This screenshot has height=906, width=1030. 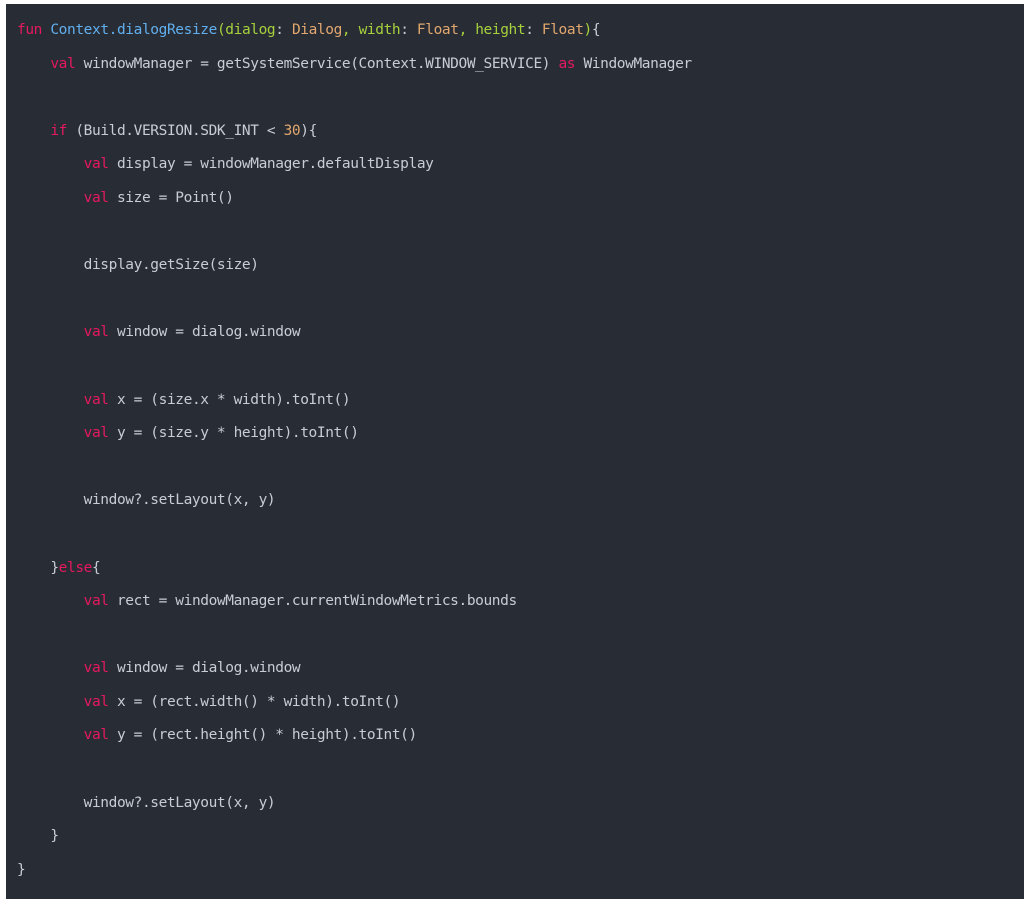 What do you see at coordinates (308, 130) in the screenshot?
I see `code-token-plain: ){` at bounding box center [308, 130].